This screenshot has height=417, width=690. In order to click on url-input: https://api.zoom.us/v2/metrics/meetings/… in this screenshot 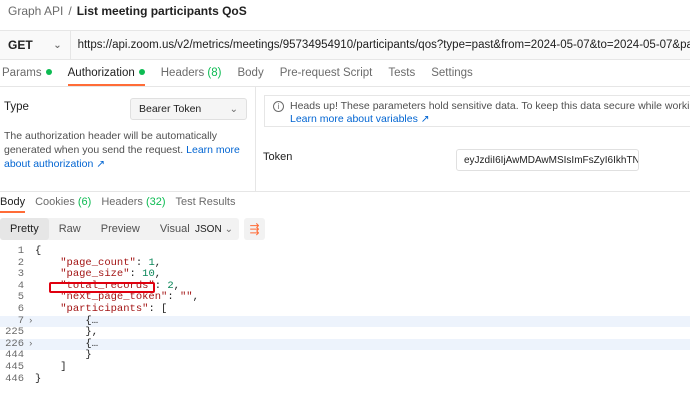, I will do `click(380, 45)`.